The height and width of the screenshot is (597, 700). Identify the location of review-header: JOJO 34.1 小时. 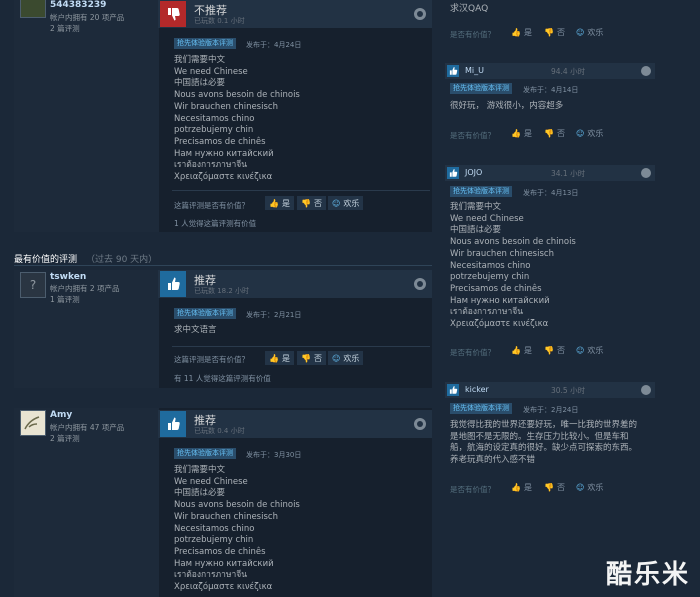
(550, 173).